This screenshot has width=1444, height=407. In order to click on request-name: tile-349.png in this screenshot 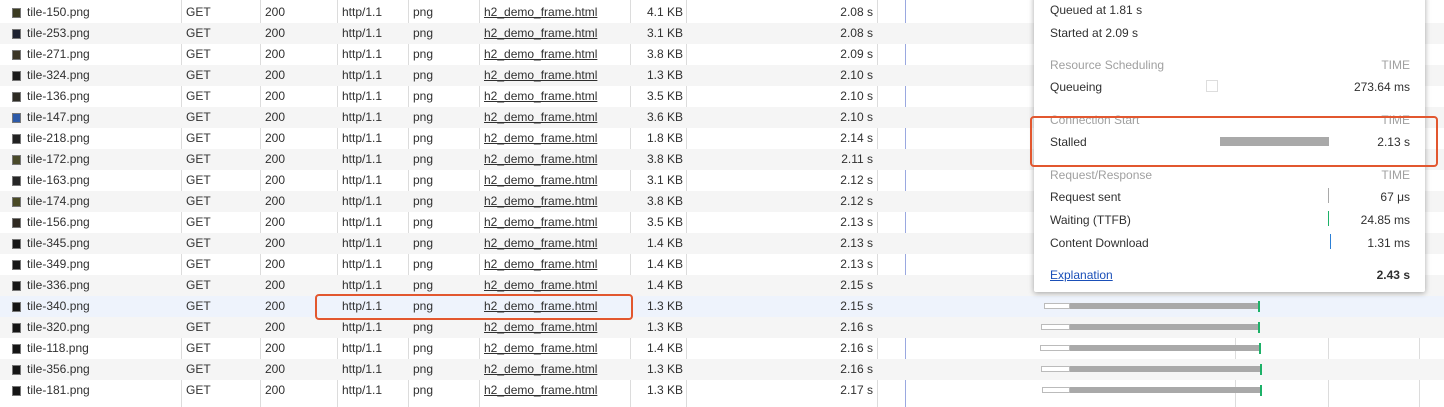, I will do `click(95, 264)`.